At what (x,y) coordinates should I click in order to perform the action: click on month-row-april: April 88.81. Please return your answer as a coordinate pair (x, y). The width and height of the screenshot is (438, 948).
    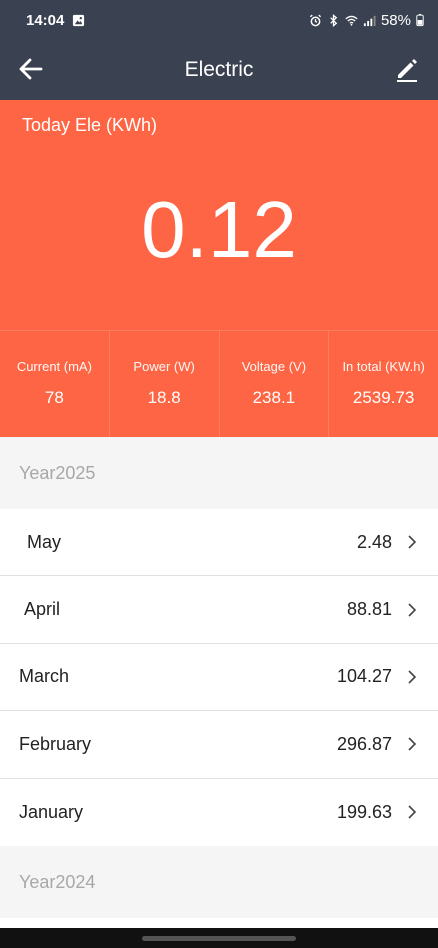
    Looking at the image, I should click on (219, 610).